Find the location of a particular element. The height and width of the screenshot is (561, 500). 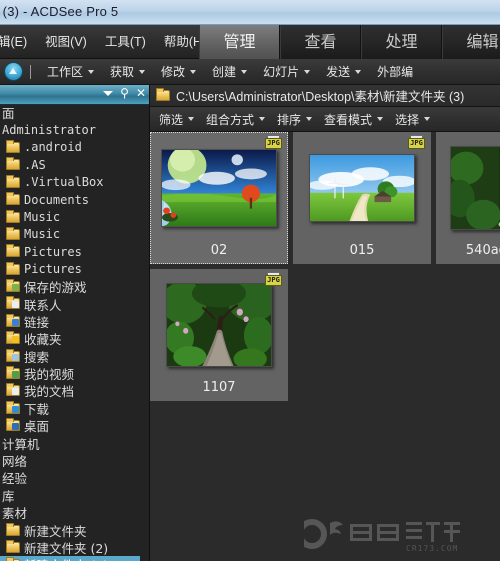

thumbnail-cell: JPG 015 is located at coordinates (362, 198).